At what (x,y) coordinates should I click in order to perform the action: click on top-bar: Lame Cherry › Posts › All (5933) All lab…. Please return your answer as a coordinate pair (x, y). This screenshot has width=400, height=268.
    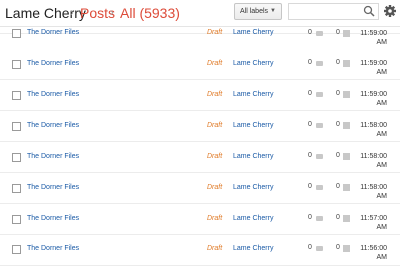
    Looking at the image, I should click on (200, 13).